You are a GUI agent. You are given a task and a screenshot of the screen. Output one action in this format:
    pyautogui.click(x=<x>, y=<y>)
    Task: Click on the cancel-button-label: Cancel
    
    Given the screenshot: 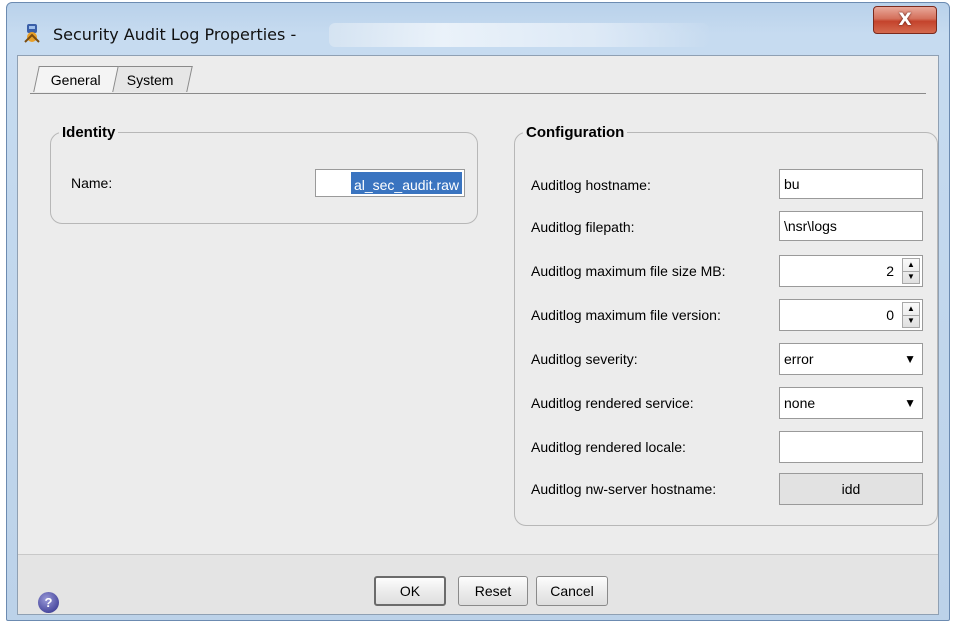 What is the action you would take?
    pyautogui.click(x=572, y=591)
    